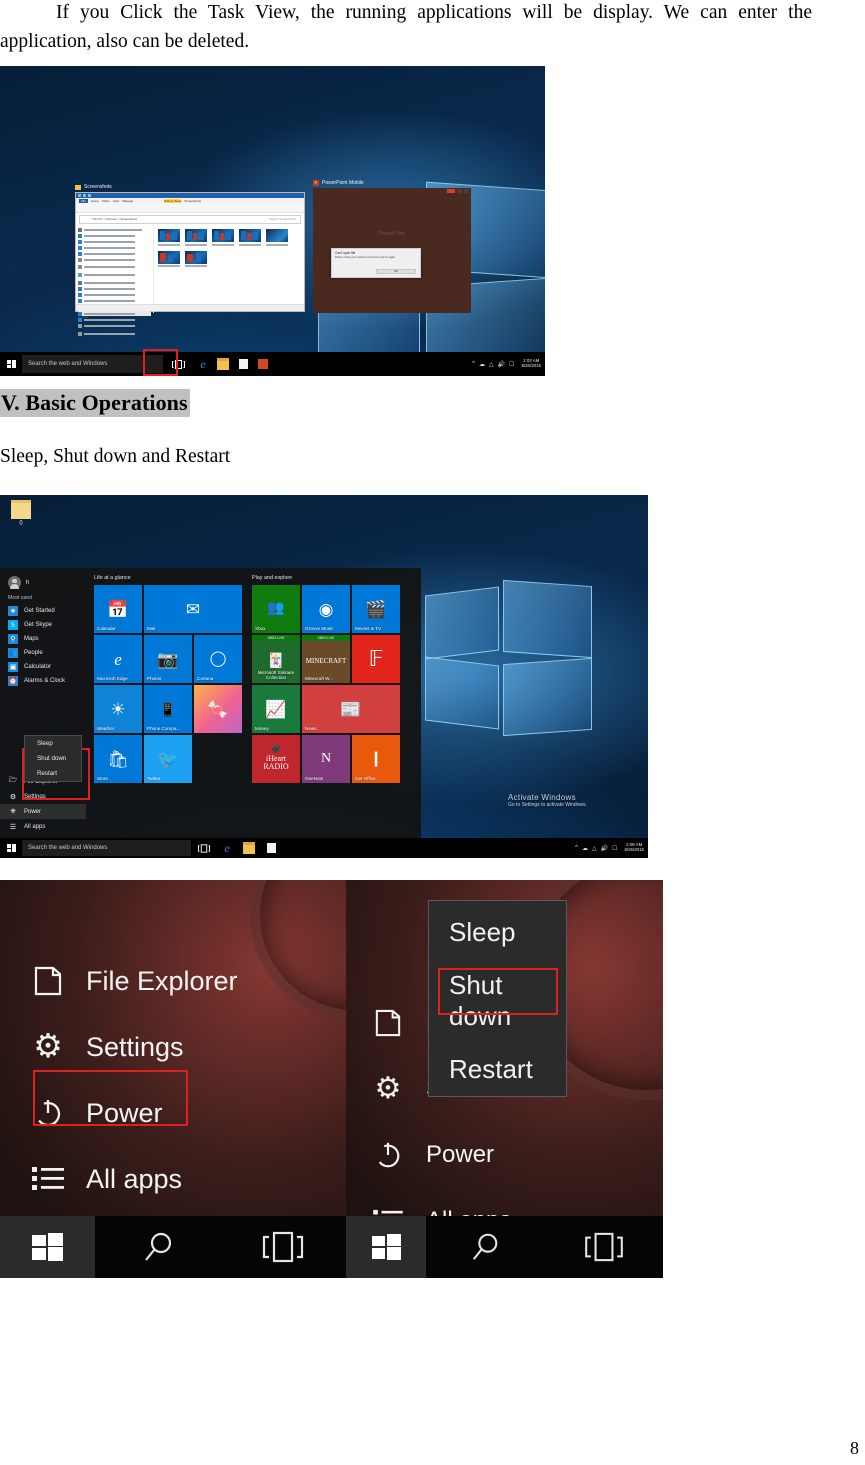 This screenshot has width=865, height=1465. I want to click on explorer-navigation-pane, so click(115, 280).